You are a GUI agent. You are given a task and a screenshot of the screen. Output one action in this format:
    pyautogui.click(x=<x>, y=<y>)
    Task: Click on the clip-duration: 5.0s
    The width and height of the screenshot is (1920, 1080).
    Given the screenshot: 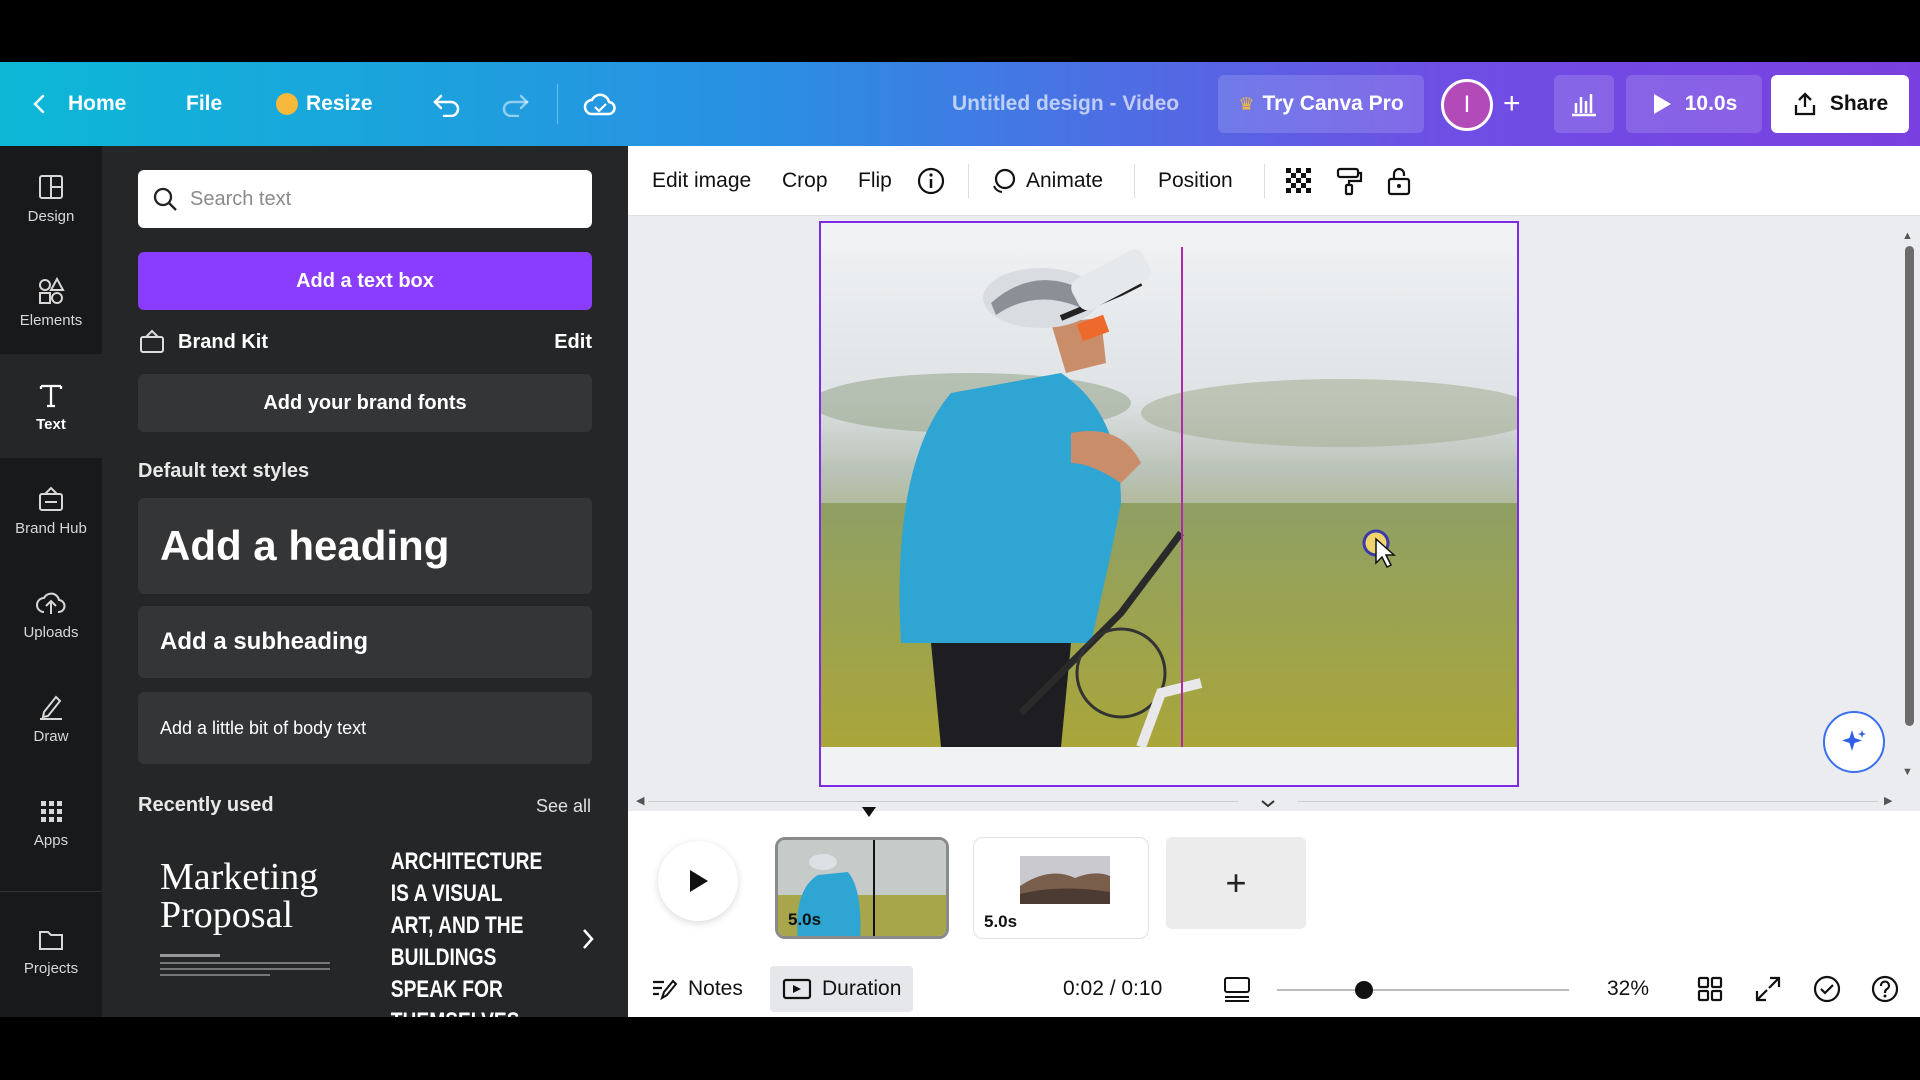 What is the action you would take?
    pyautogui.click(x=1001, y=921)
    